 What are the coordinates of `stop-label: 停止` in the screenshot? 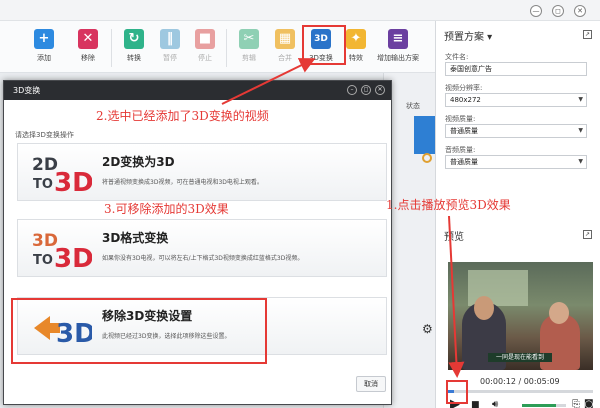 It's located at (205, 58).